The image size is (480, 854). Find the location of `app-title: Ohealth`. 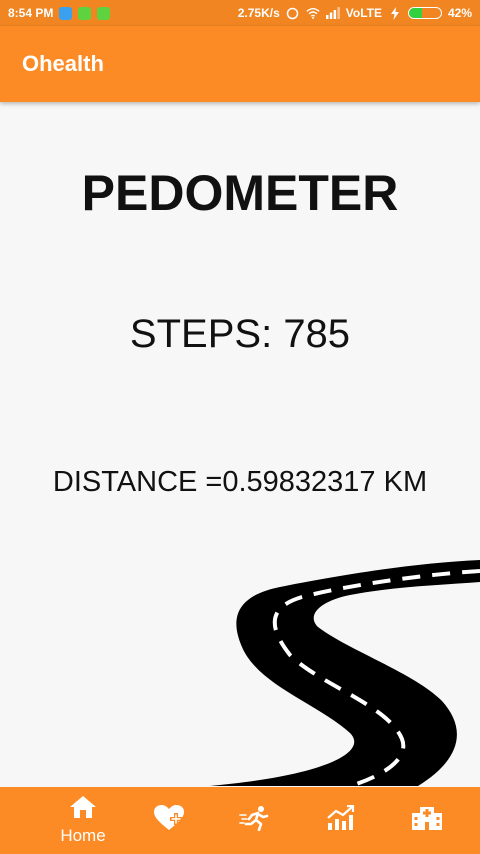

app-title: Ohealth is located at coordinates (63, 63).